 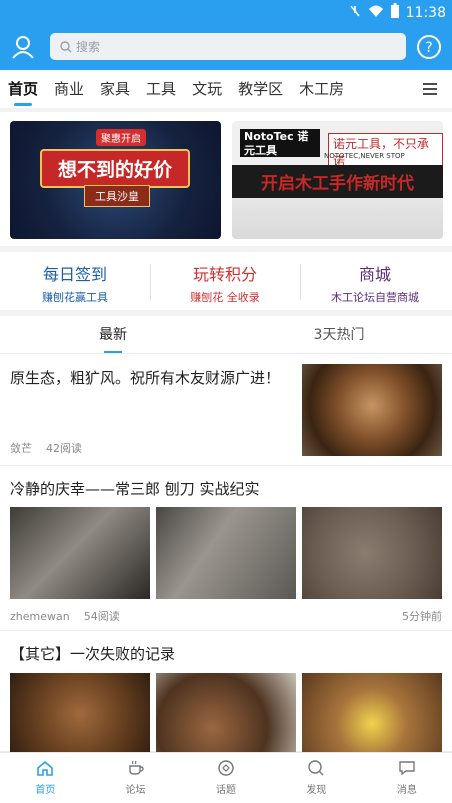 What do you see at coordinates (364, 156) in the screenshot?
I see `banner-sub: NOTOTEC,NEVER STOP` at bounding box center [364, 156].